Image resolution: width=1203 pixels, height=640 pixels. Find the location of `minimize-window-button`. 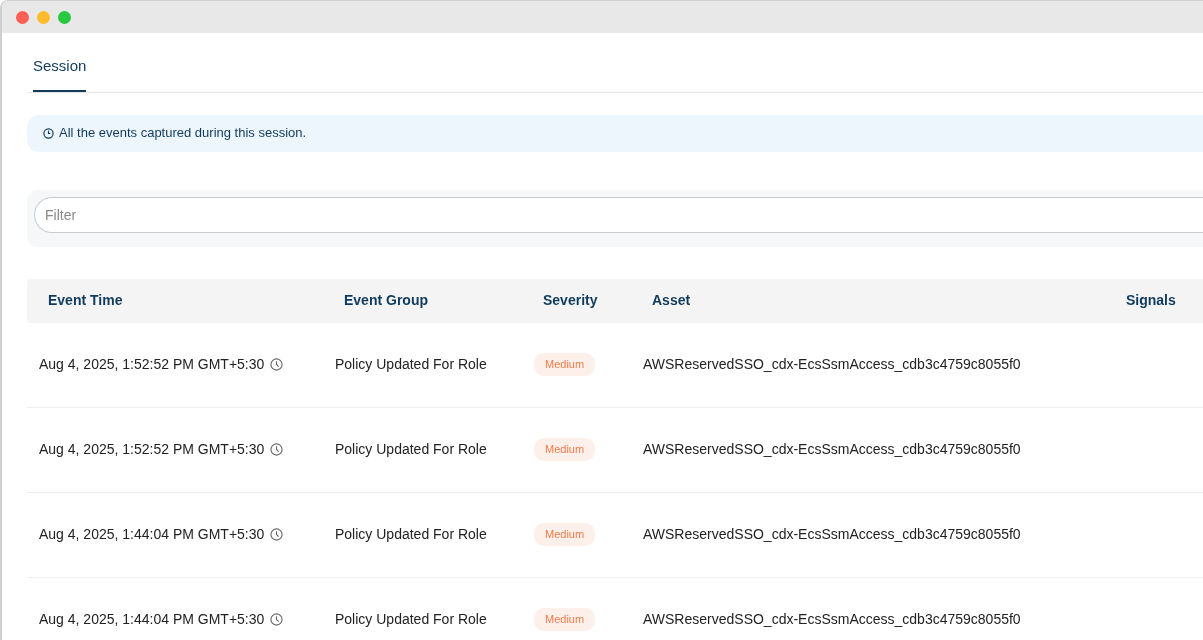

minimize-window-button is located at coordinates (43, 17).